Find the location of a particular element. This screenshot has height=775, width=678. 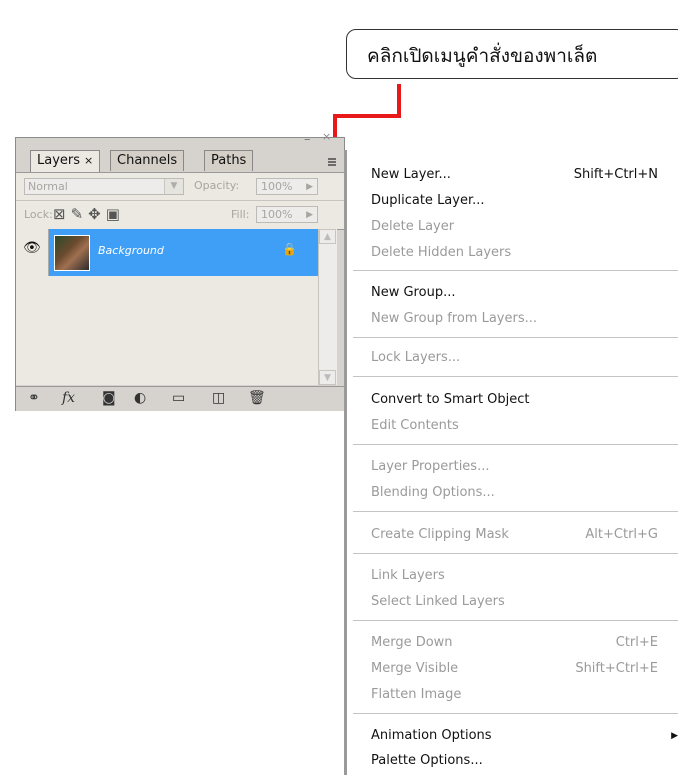

tab-paths-label: Paths is located at coordinates (229, 160).